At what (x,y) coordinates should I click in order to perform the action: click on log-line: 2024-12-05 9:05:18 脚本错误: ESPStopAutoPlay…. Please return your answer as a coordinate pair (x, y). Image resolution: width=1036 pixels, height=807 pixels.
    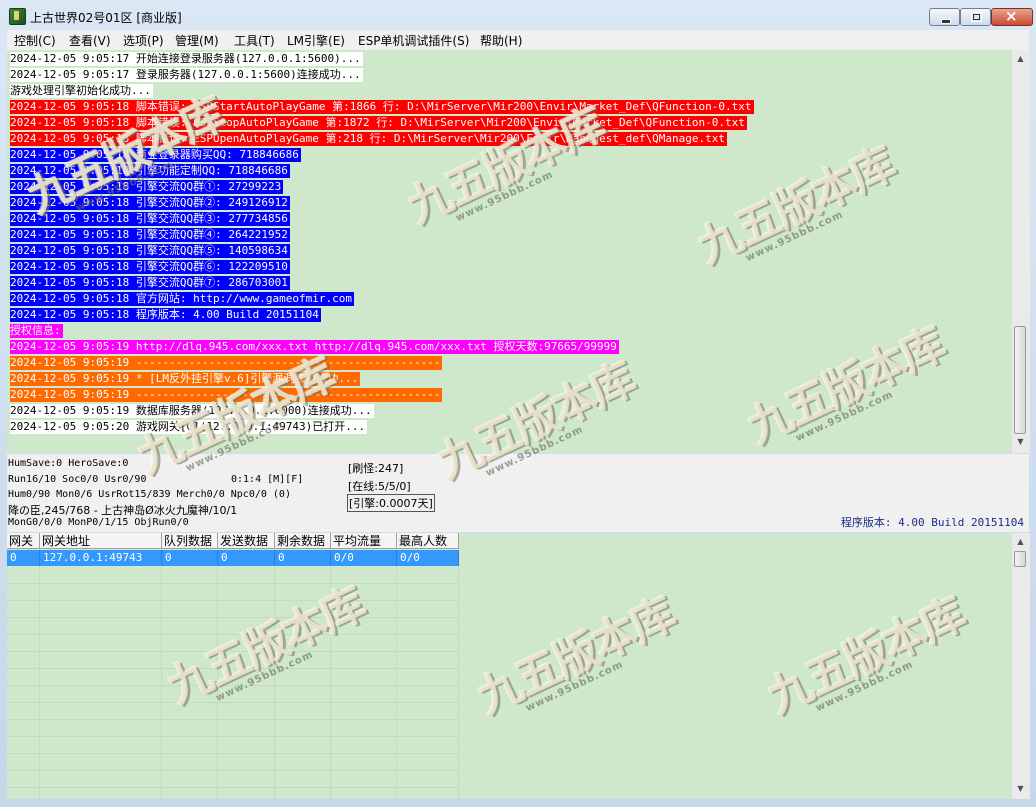
    Looking at the image, I should click on (378, 123).